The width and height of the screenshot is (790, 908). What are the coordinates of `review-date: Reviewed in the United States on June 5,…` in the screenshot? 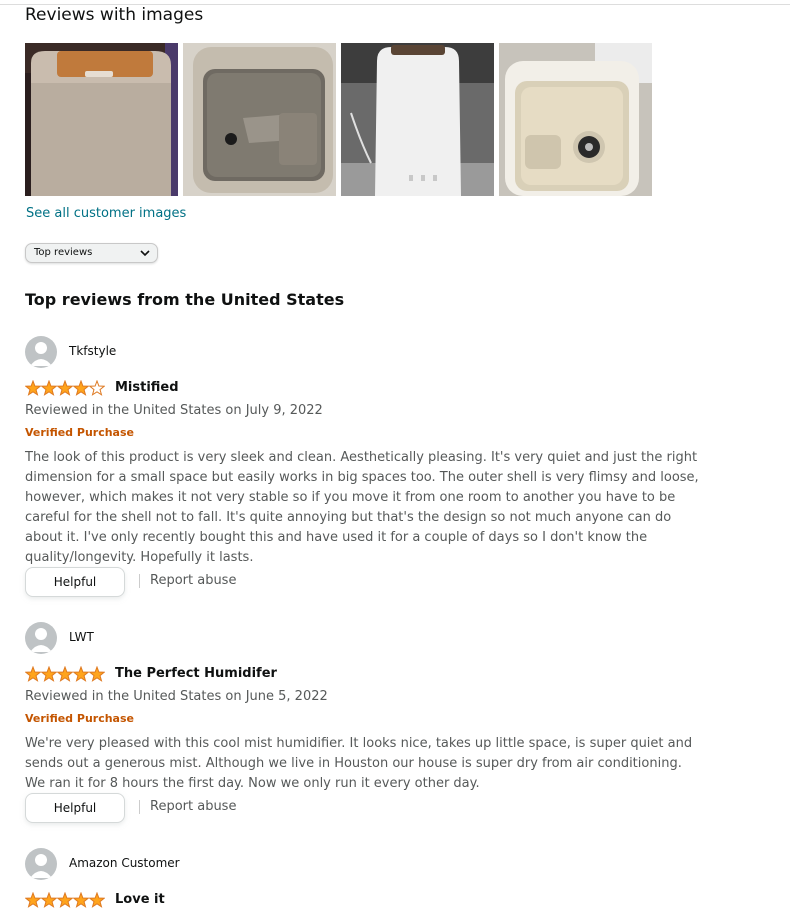 It's located at (176, 696).